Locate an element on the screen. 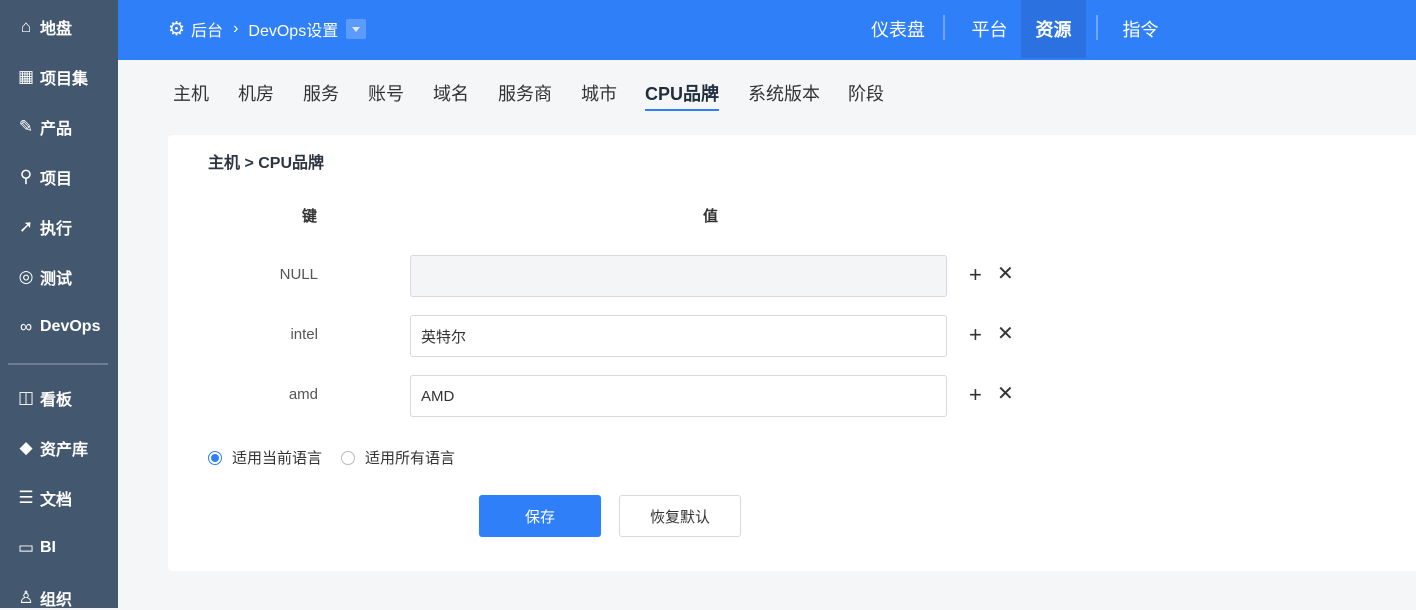  grid-icon: ▦ is located at coordinates (26, 76).